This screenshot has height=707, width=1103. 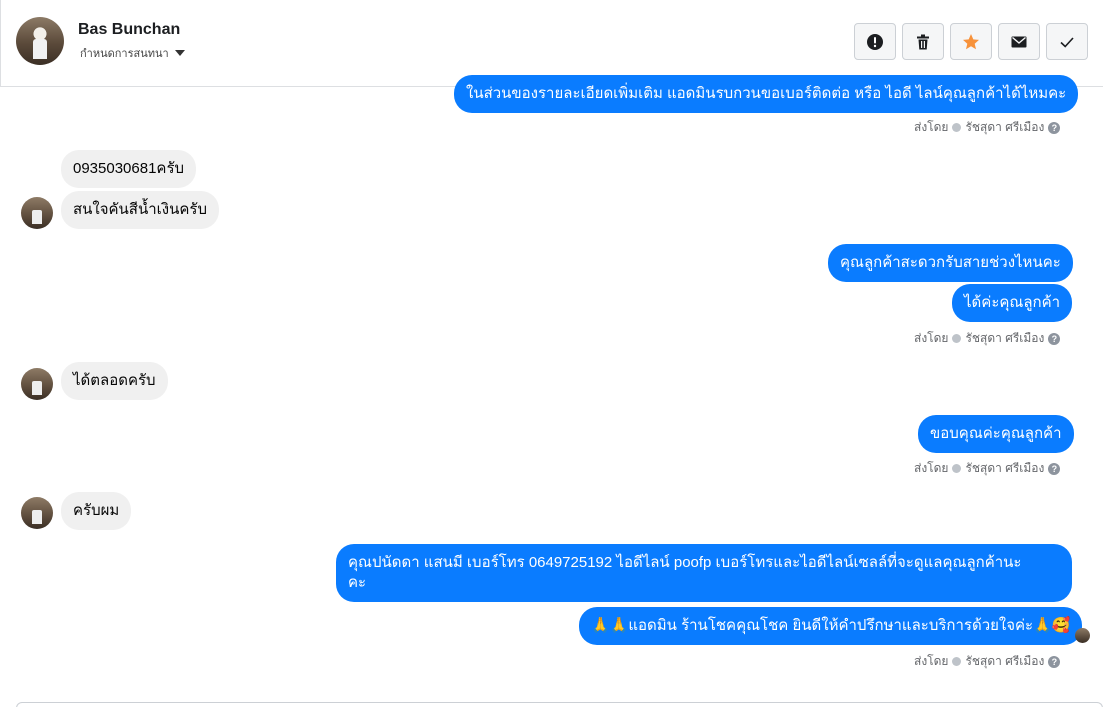 I want to click on seen-indicator-avatar, so click(x=1082, y=635).